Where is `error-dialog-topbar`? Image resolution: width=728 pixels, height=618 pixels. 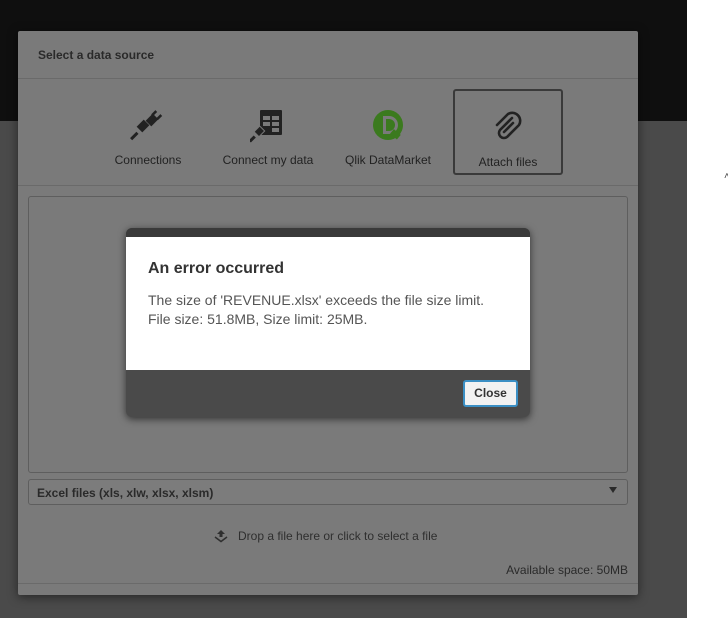
error-dialog-topbar is located at coordinates (328, 232).